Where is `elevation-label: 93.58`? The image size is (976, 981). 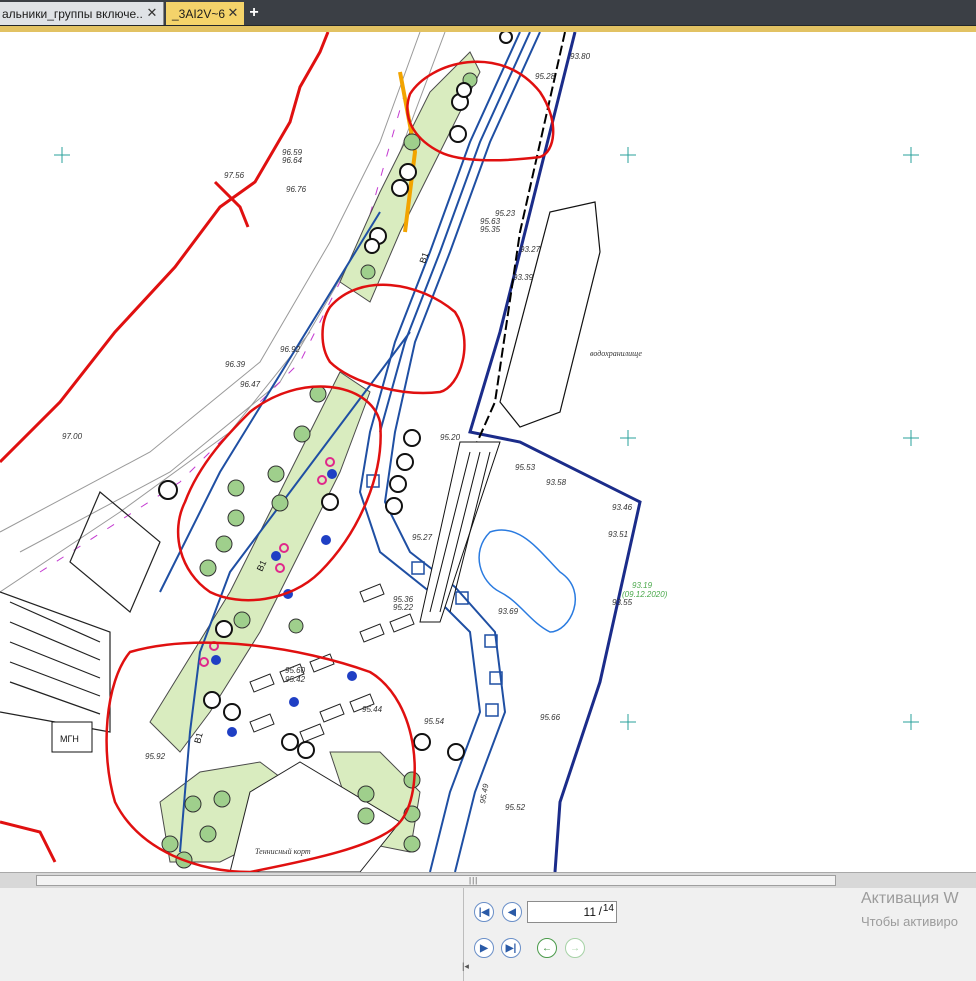
elevation-label: 93.58 is located at coordinates (556, 482).